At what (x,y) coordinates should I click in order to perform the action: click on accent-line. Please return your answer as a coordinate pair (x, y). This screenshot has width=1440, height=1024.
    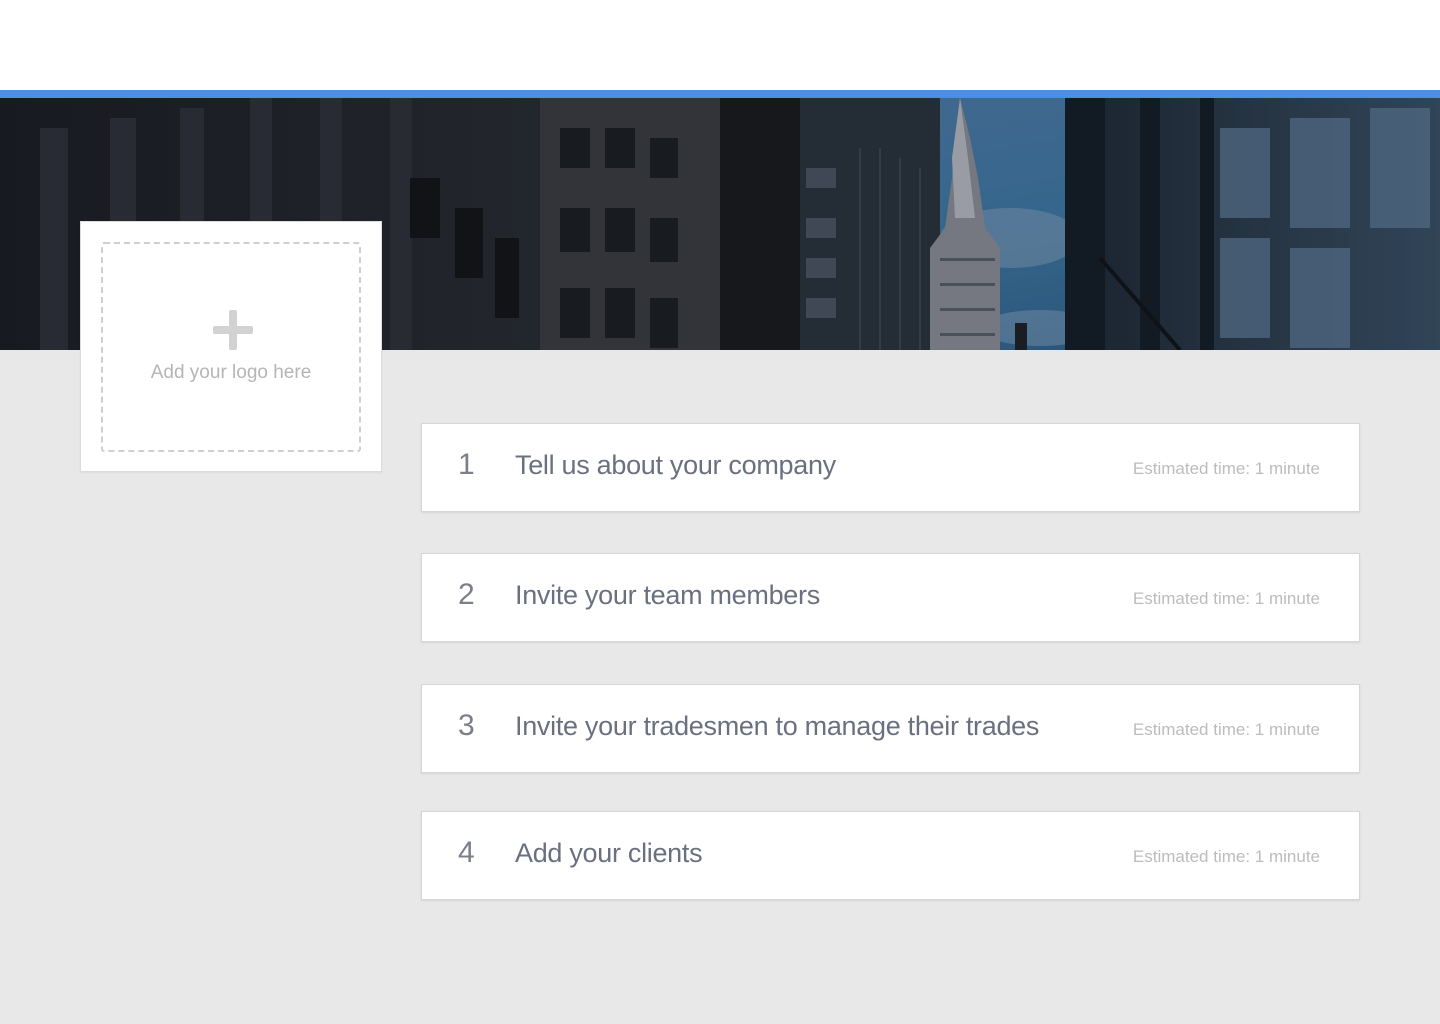
    Looking at the image, I should click on (720, 94).